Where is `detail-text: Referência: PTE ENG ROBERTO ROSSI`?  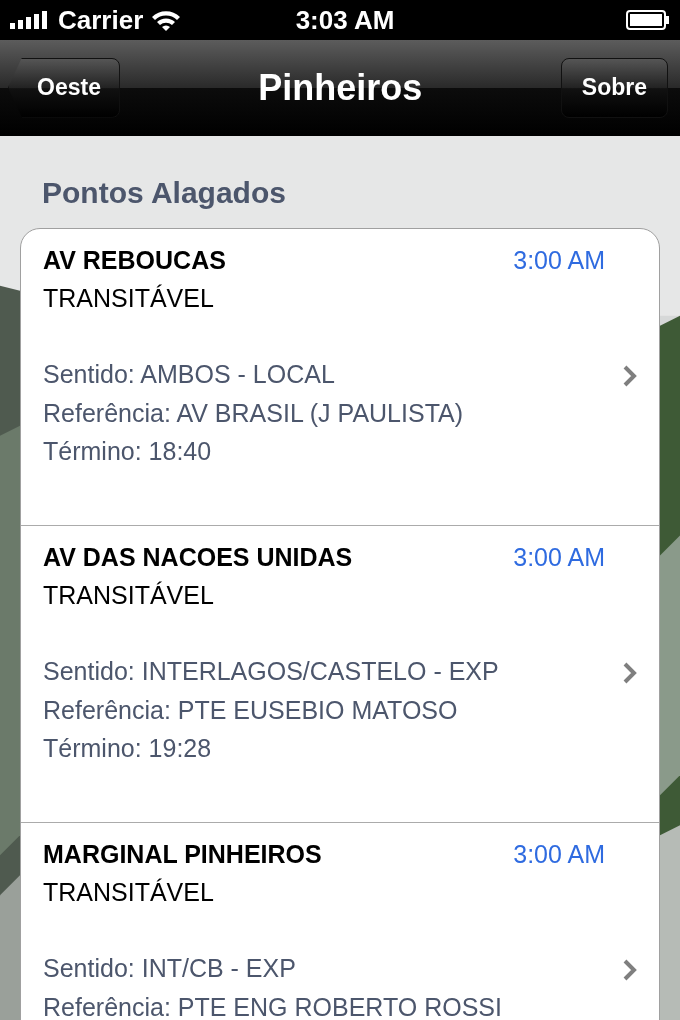 detail-text: Referência: PTE ENG ROBERTO ROSSI is located at coordinates (272, 1005).